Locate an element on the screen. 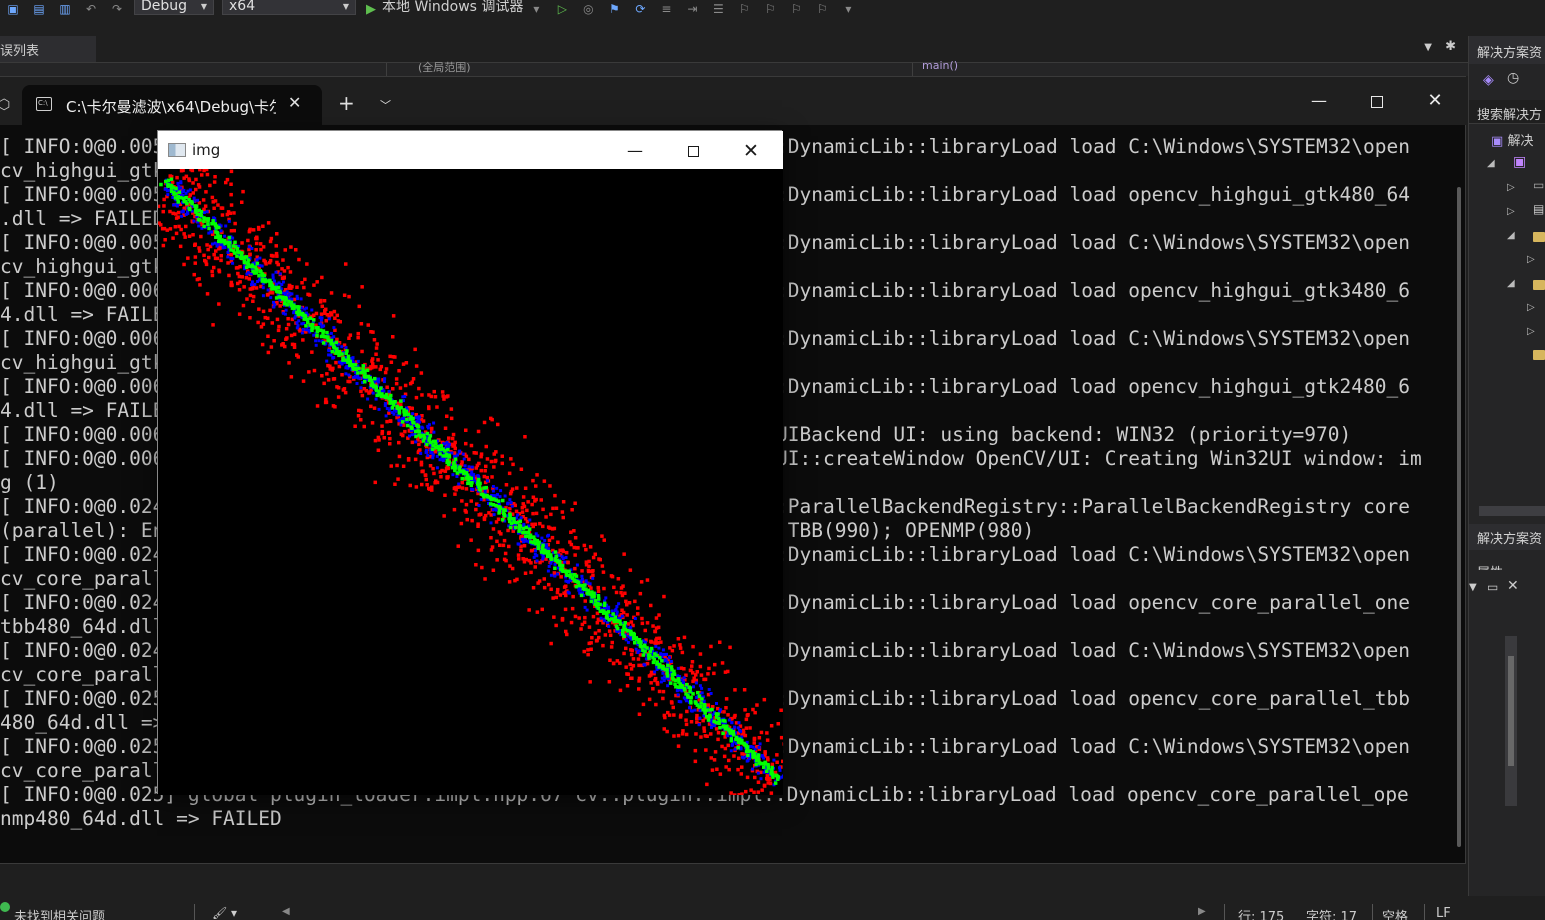  scroll-right-icon: ▶ is located at coordinates (1202, 911).